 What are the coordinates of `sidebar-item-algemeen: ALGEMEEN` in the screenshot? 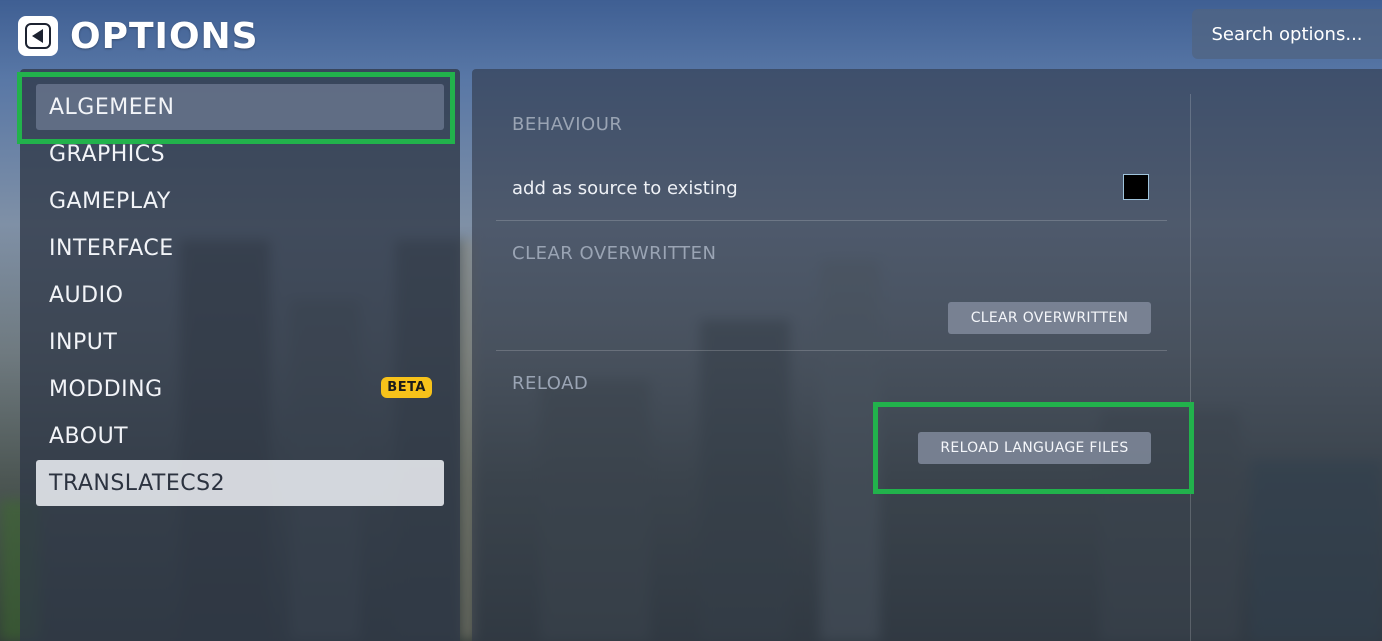 It's located at (240, 107).